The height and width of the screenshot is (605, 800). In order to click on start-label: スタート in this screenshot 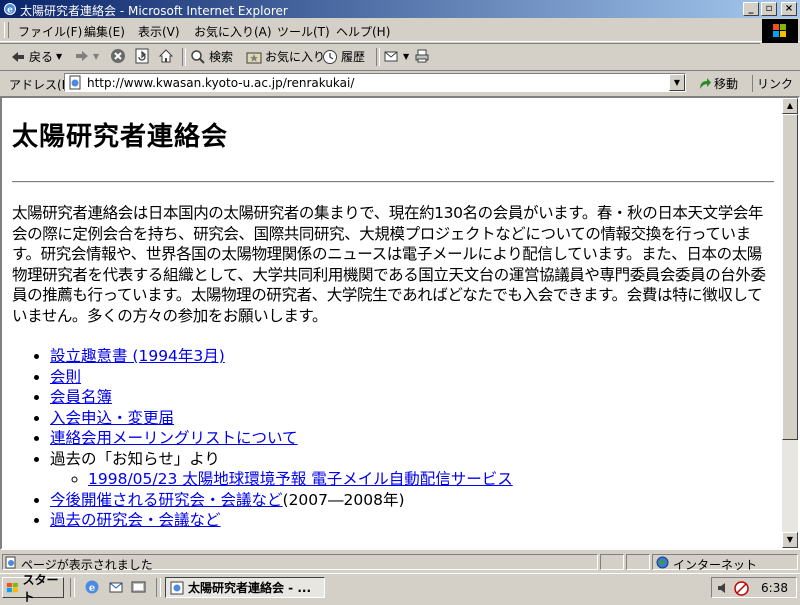, I will do `click(40, 588)`.